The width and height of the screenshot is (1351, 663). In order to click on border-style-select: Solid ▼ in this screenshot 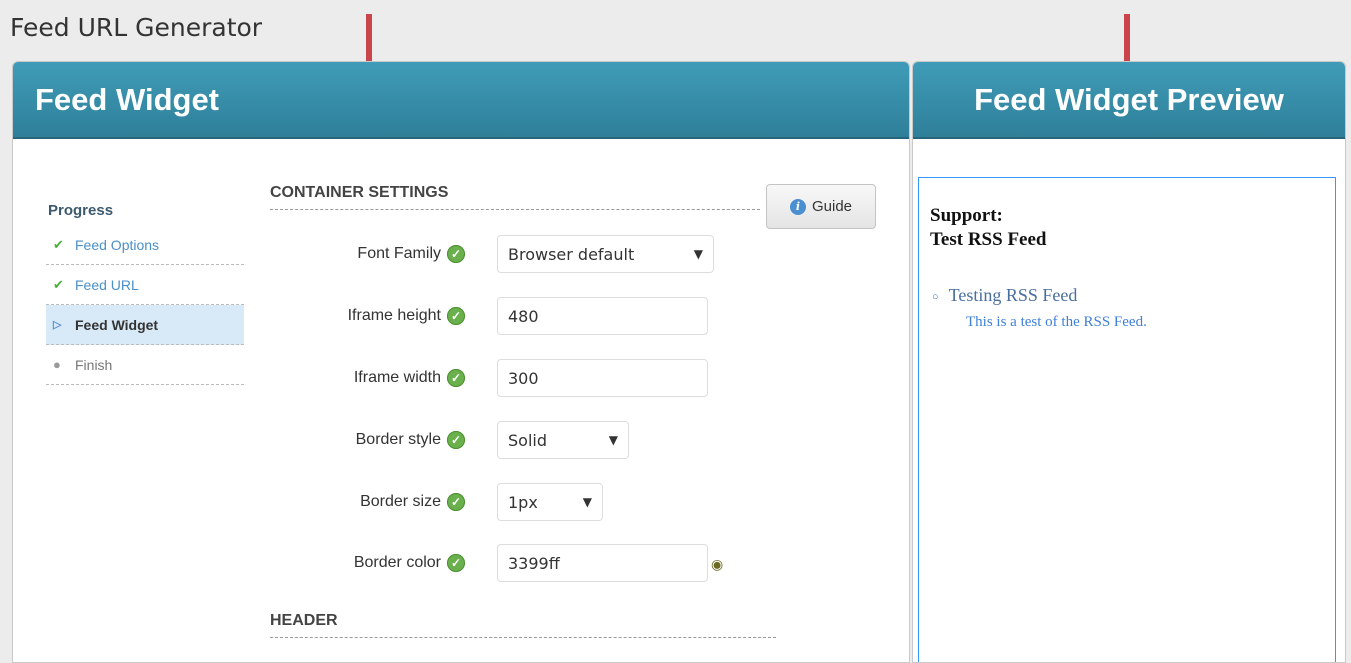, I will do `click(563, 440)`.